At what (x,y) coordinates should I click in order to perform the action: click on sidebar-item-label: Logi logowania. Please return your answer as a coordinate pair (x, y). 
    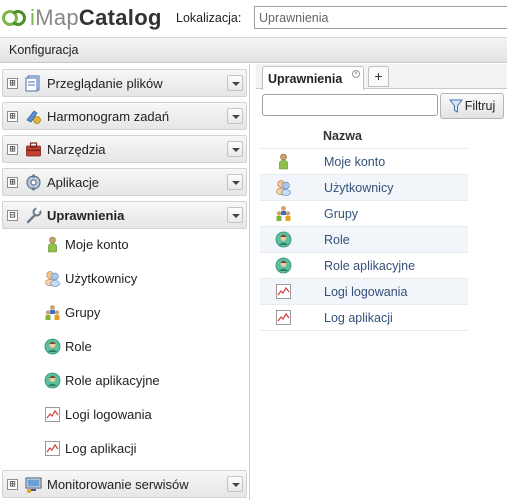
    Looking at the image, I should click on (108, 414).